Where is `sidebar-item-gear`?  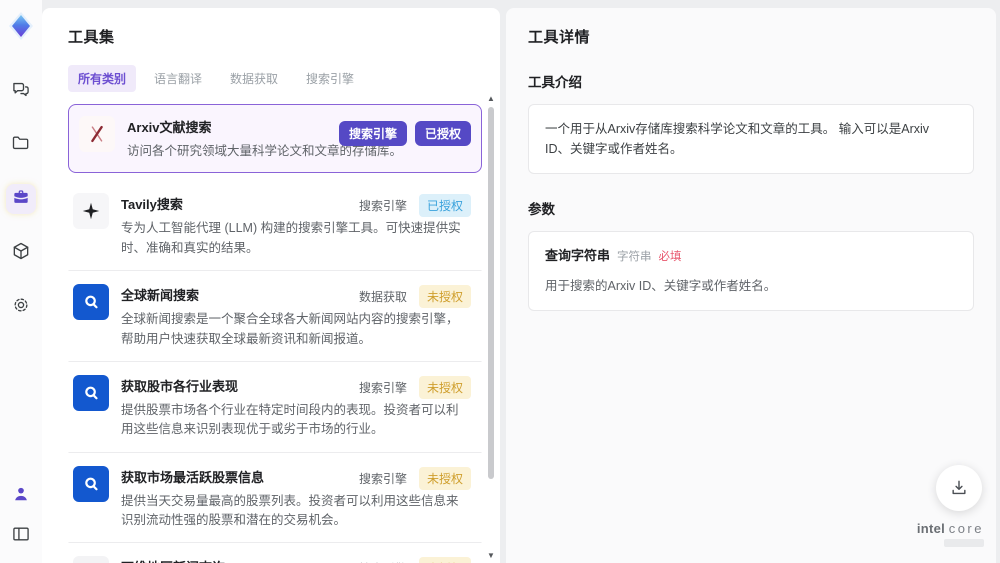 sidebar-item-gear is located at coordinates (21, 307).